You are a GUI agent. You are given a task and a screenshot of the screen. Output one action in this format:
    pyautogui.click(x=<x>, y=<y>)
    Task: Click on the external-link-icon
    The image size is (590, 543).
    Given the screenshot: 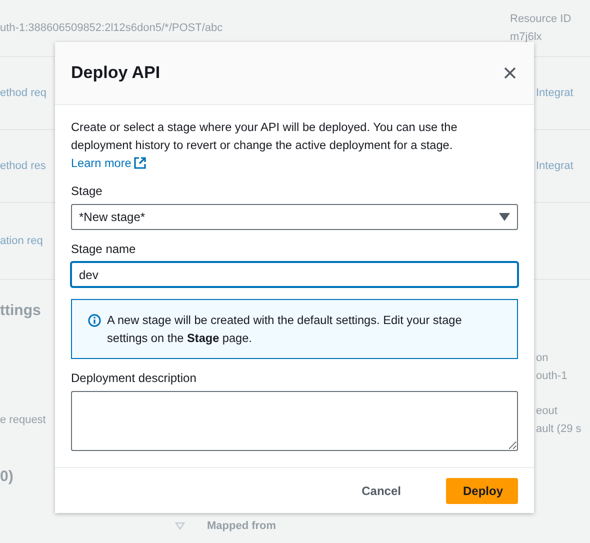 What is the action you would take?
    pyautogui.click(x=140, y=163)
    